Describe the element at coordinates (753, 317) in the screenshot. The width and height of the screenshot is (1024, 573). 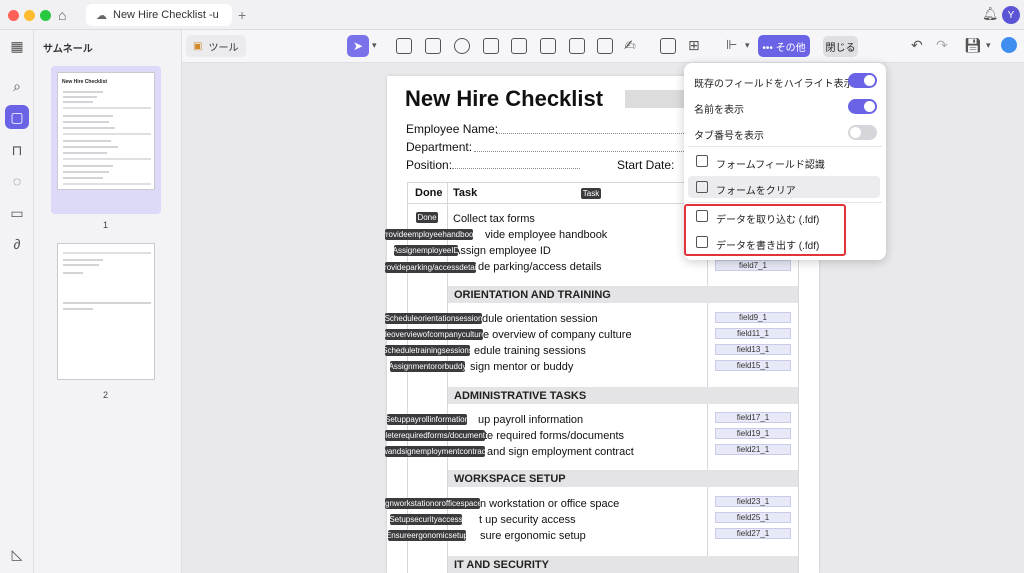
I see `form-field: field9_1` at that location.